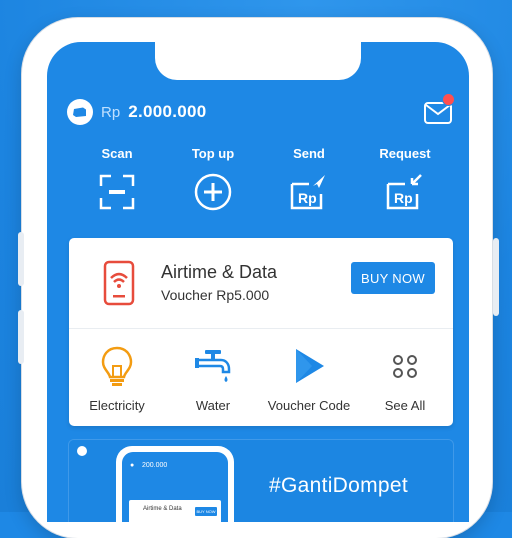 The height and width of the screenshot is (538, 512). I want to click on lightbulb-icon, so click(117, 366).